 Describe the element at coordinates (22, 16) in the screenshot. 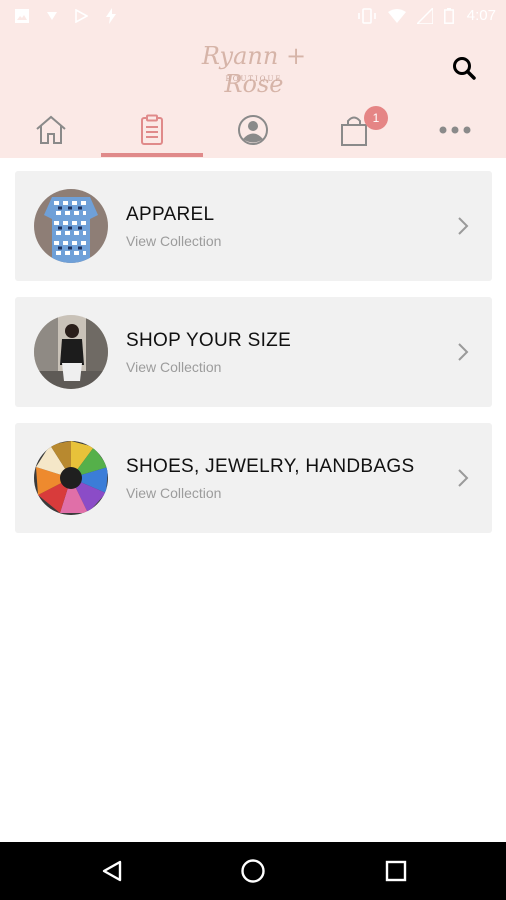

I see `image-notification-icon` at that location.